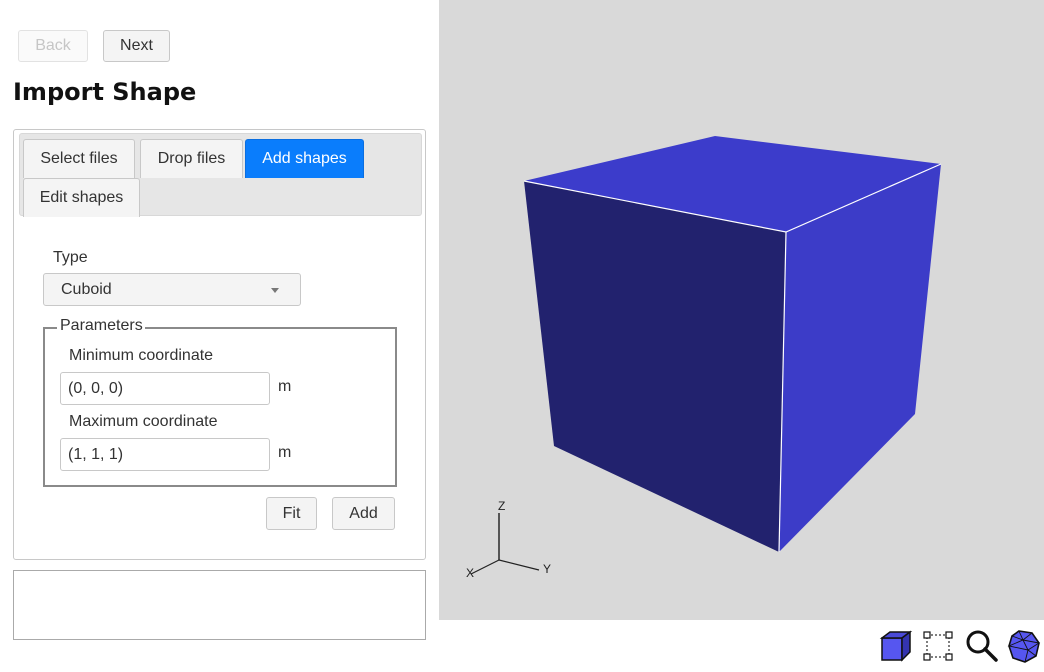  What do you see at coordinates (508, 539) in the screenshot?
I see `axes-indicator: Z Y X` at bounding box center [508, 539].